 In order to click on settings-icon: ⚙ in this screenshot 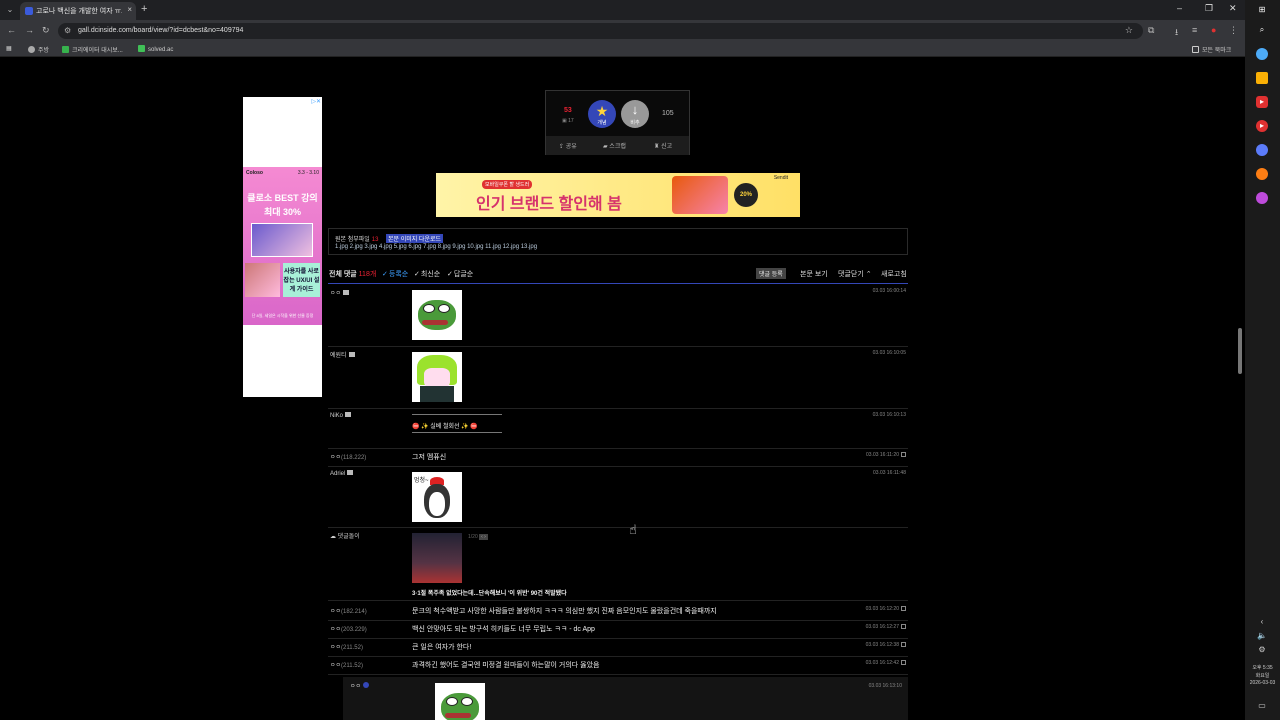, I will do `click(1262, 650)`.